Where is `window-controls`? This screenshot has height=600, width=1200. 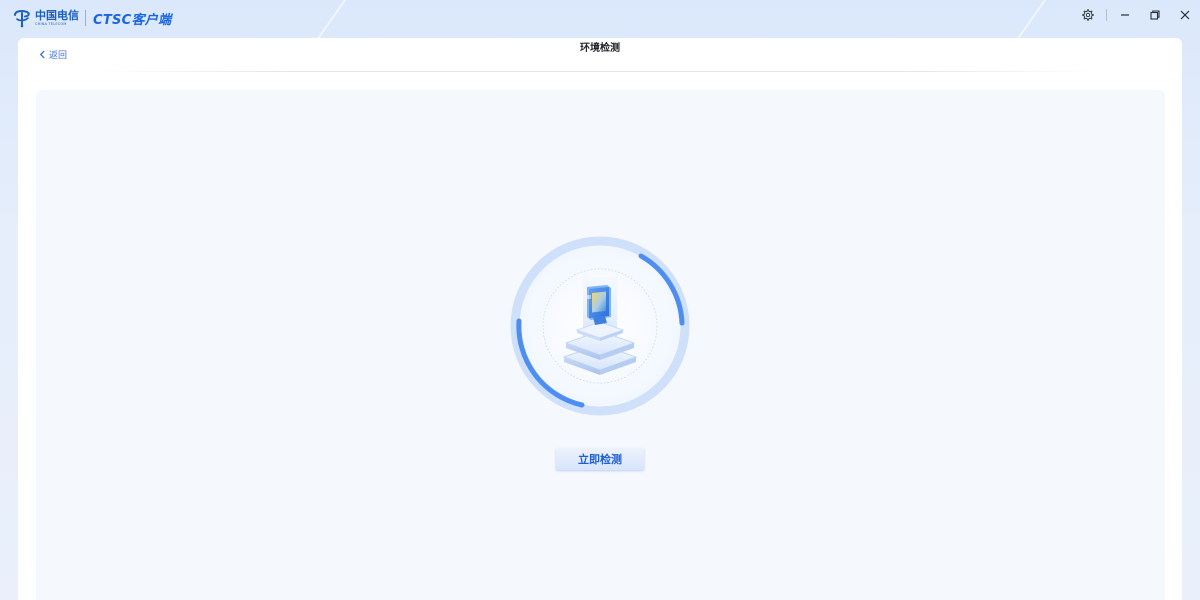 window-controls is located at coordinates (1136, 15).